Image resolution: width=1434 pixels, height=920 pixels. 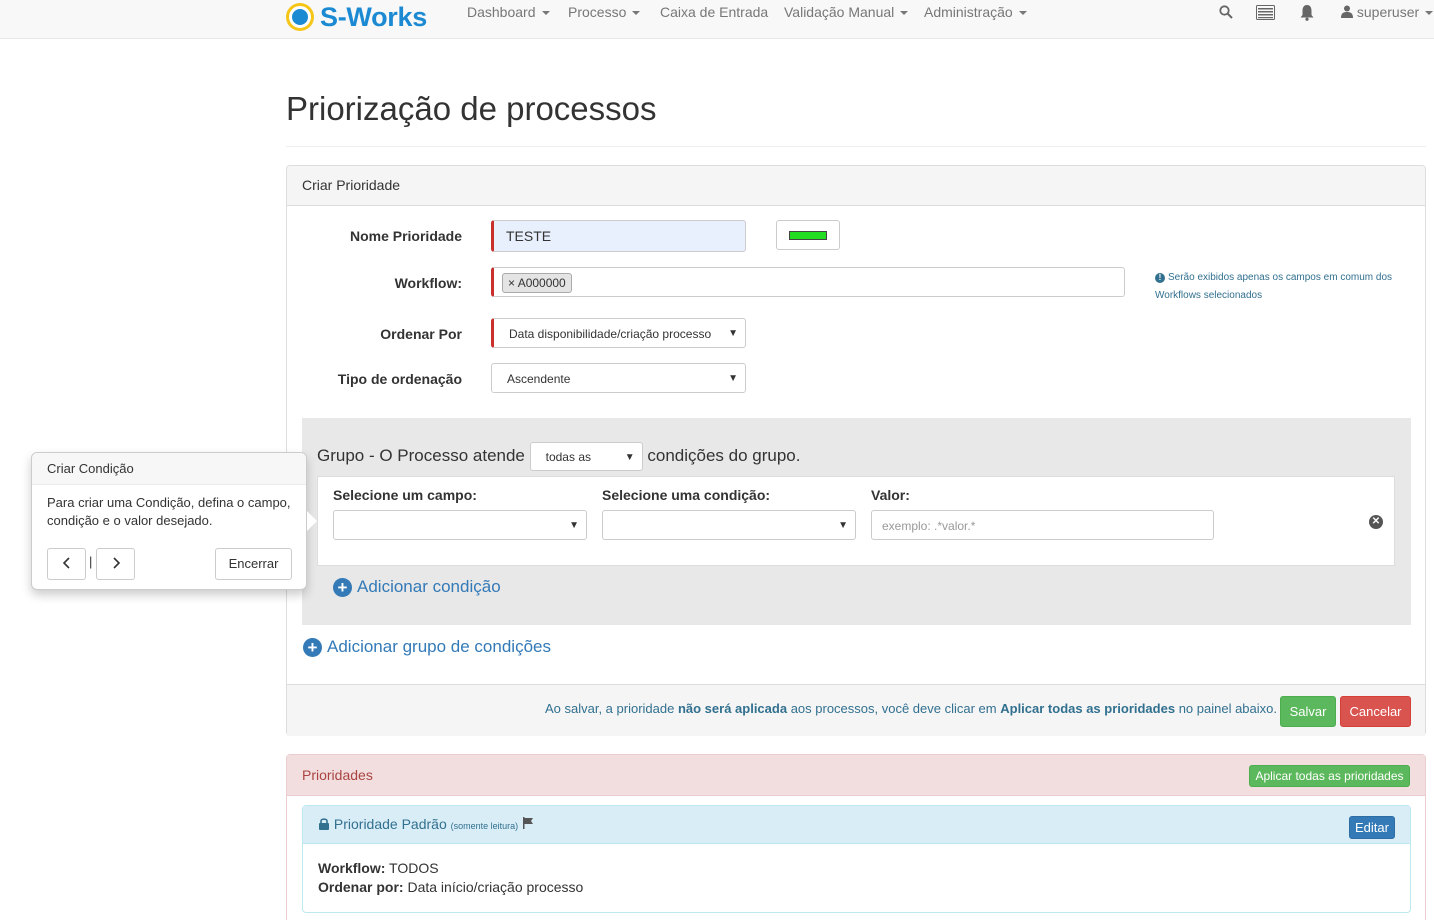 I want to click on list-icon, so click(x=1265, y=14).